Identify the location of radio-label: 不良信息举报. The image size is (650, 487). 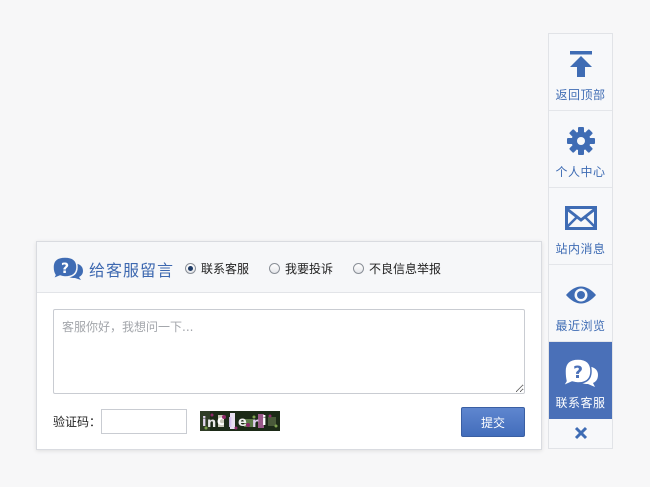
(405, 269).